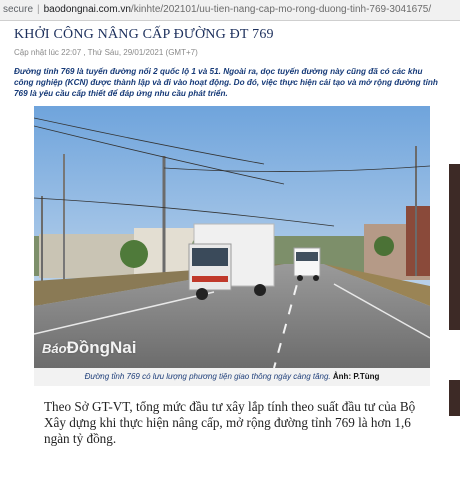 The image size is (460, 504). I want to click on watermark-logo: BáoĐồngNai, so click(89, 347).